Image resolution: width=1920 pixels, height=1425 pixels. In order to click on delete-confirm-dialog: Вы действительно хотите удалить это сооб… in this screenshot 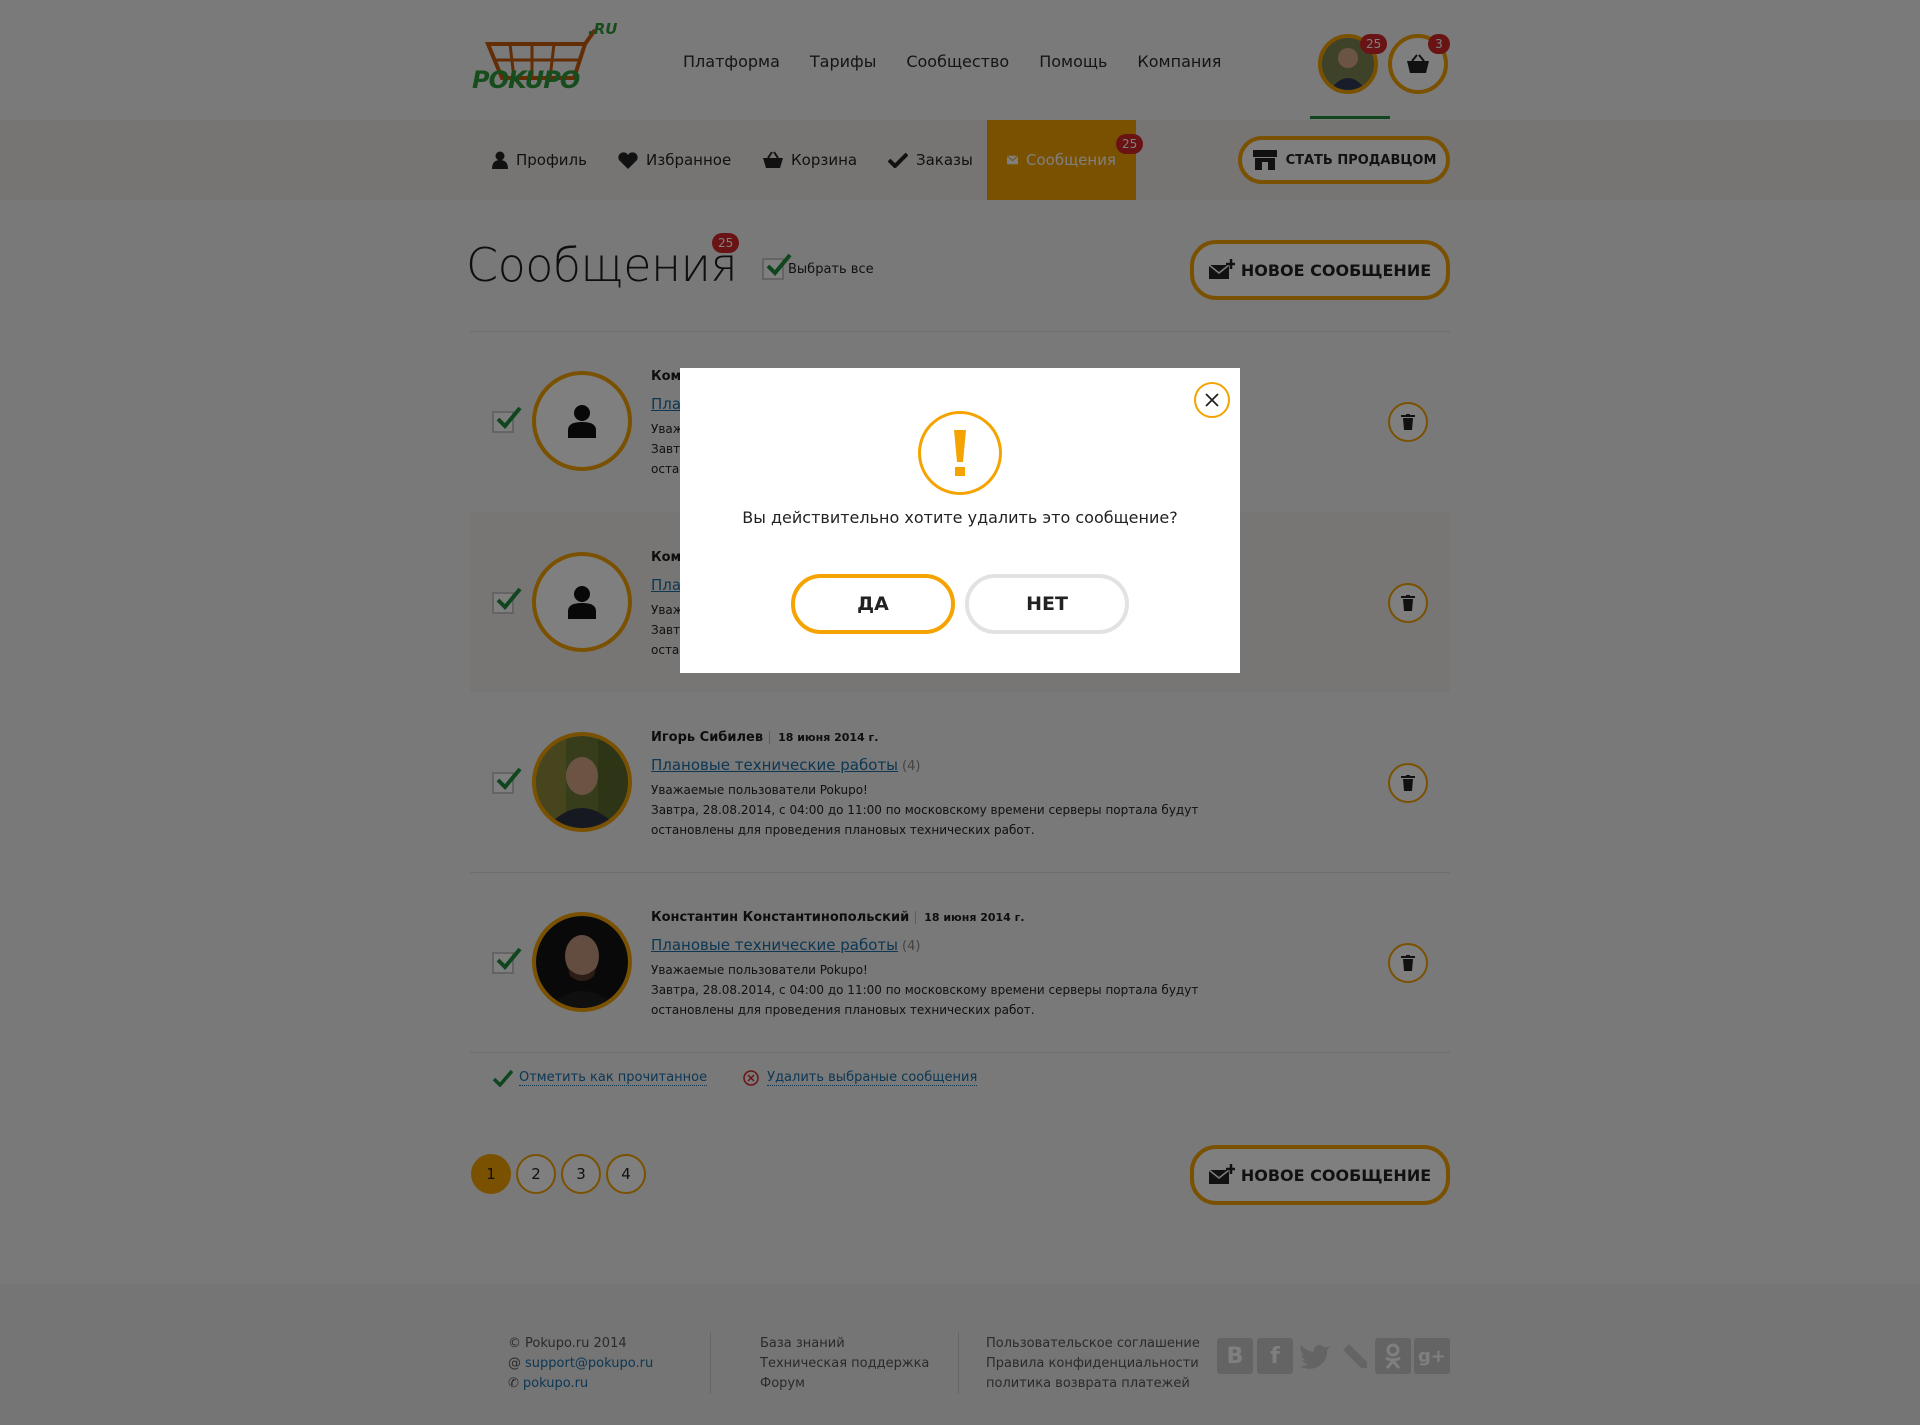, I will do `click(960, 520)`.